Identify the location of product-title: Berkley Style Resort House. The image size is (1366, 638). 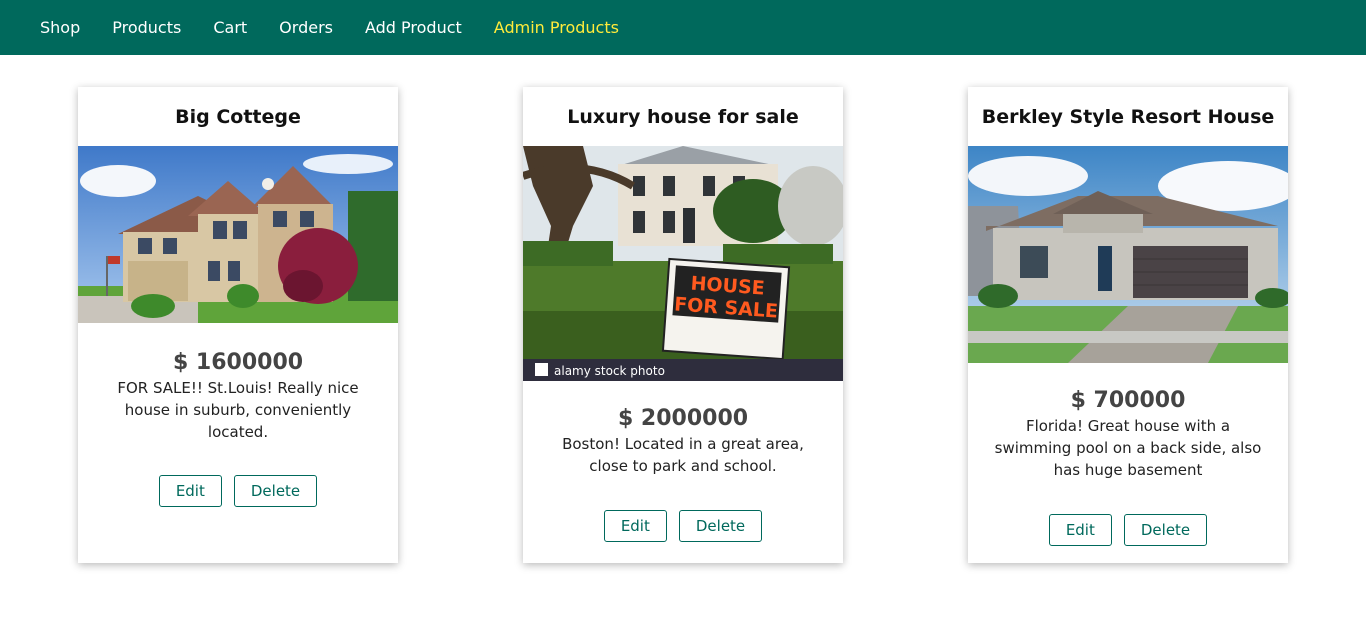
(1128, 116).